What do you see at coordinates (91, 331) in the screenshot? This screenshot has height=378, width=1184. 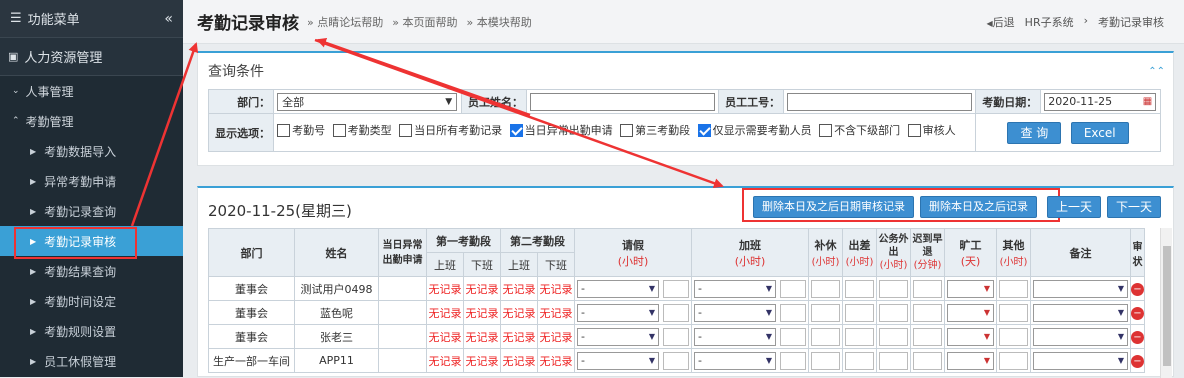 I see `sidebar-item-rule-setting: ▶ 考勤规则设置` at bounding box center [91, 331].